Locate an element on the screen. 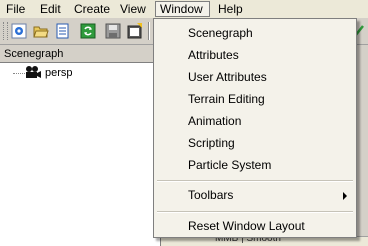 This screenshot has height=246, width=368. menu-item-toolbars-label: Toolbars is located at coordinates (211, 195).